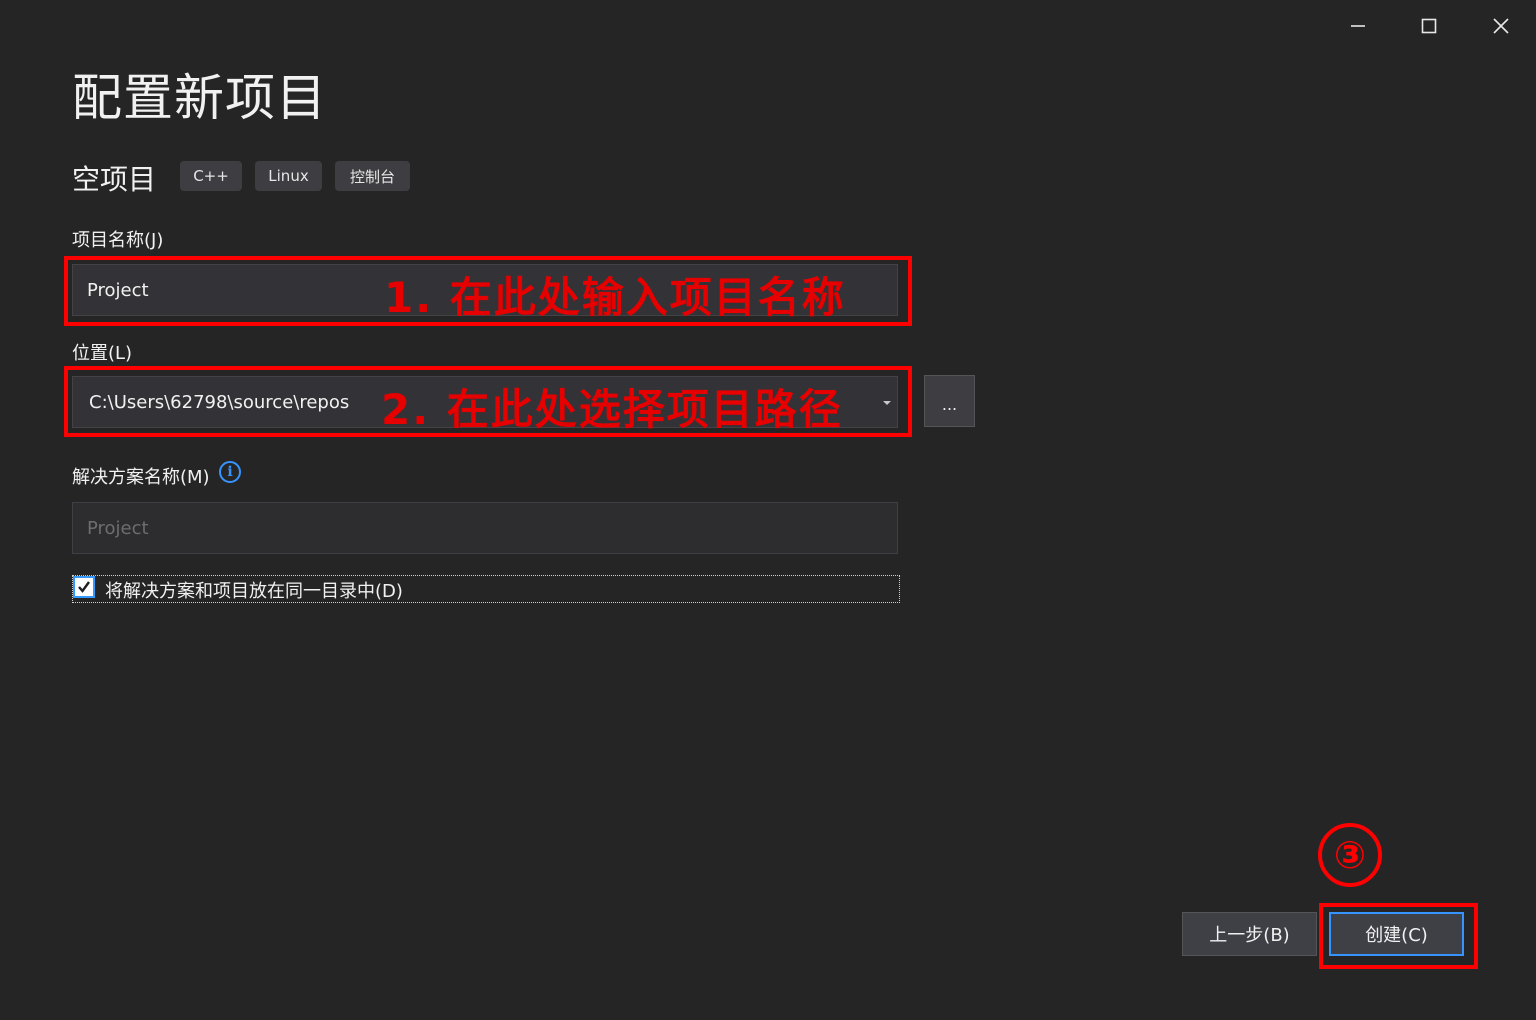 The image size is (1536, 1020). I want to click on tag-cpp: C++, so click(211, 176).